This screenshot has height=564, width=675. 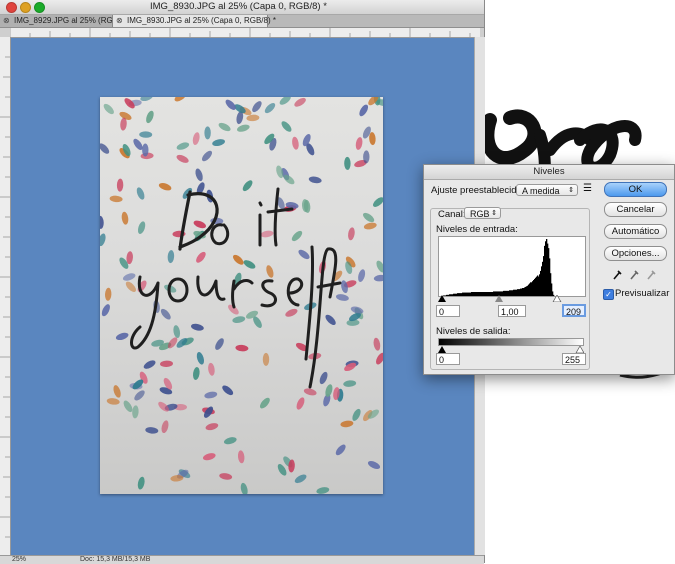 I want to click on output-highlight-handle, so click(x=579, y=349).